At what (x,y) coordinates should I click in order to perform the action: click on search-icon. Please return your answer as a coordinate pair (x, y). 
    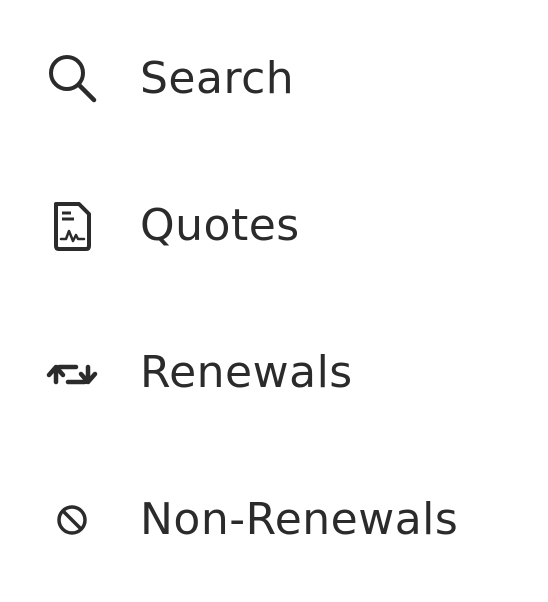
    Looking at the image, I should click on (72, 79).